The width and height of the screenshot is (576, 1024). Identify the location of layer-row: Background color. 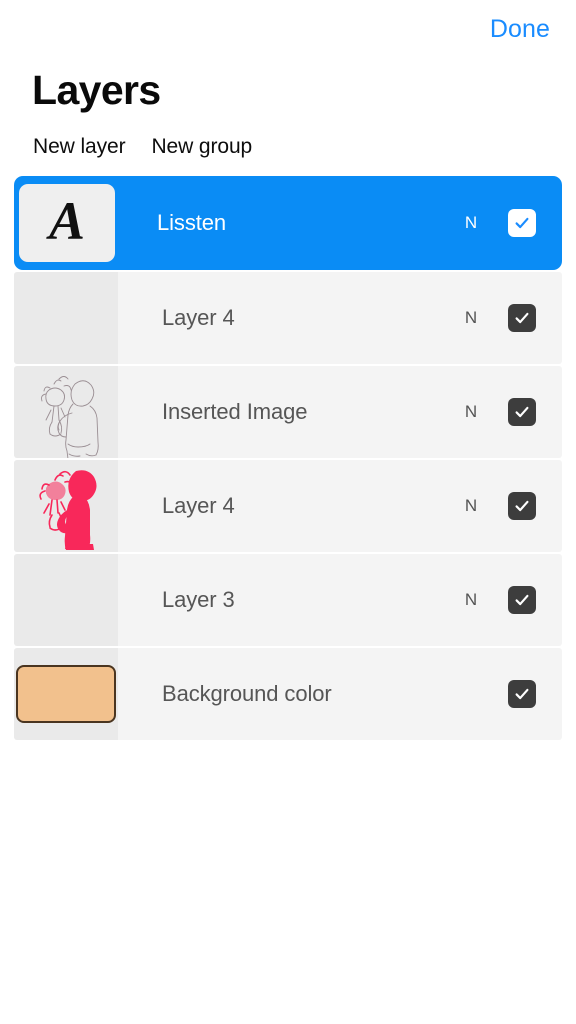
(288, 694).